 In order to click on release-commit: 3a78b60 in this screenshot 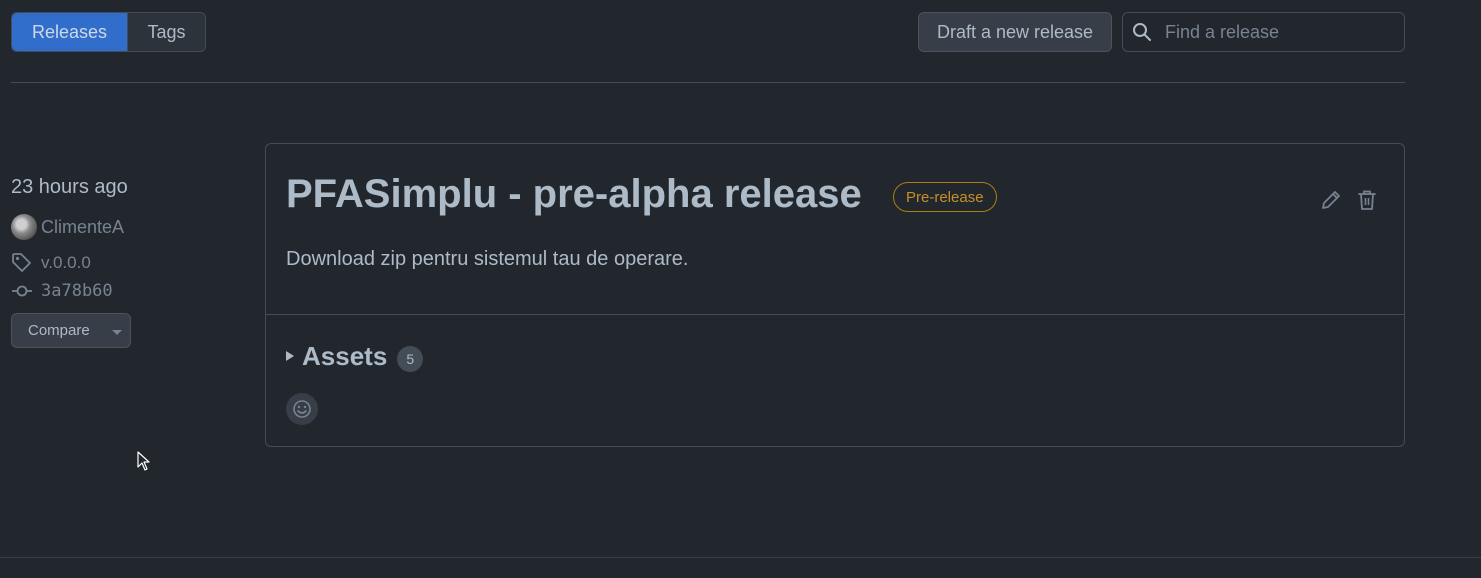, I will do `click(62, 291)`.